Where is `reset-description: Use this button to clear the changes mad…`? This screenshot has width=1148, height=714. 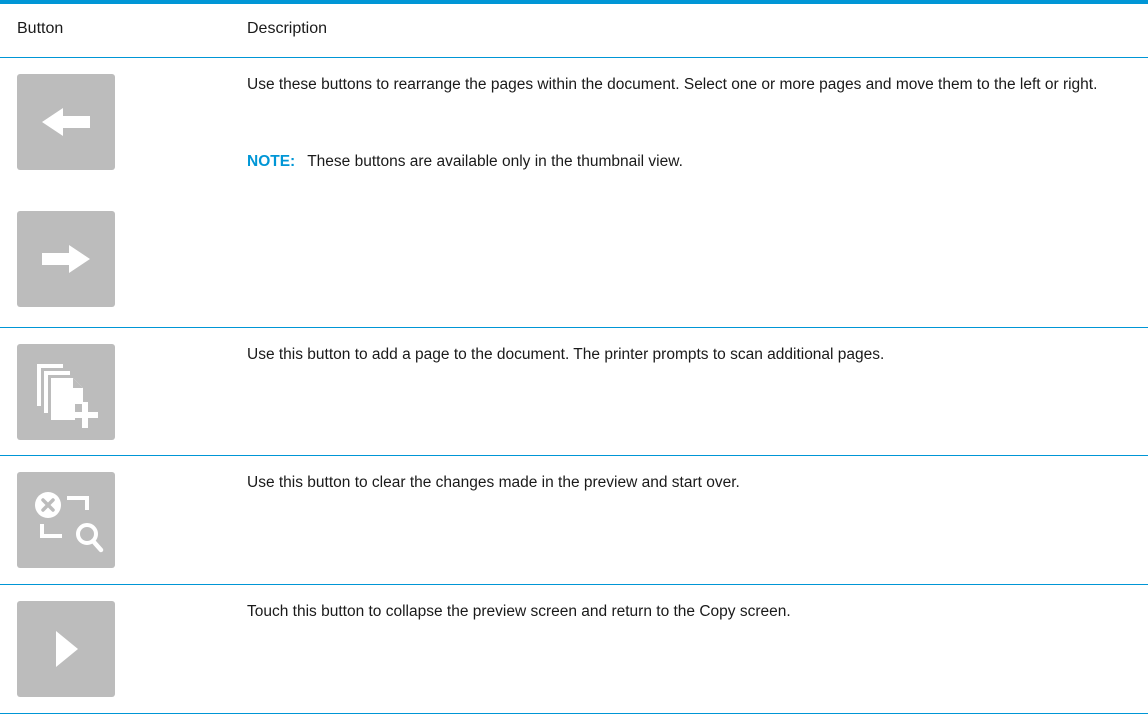 reset-description: Use this button to clear the changes mad… is located at coordinates (493, 482).